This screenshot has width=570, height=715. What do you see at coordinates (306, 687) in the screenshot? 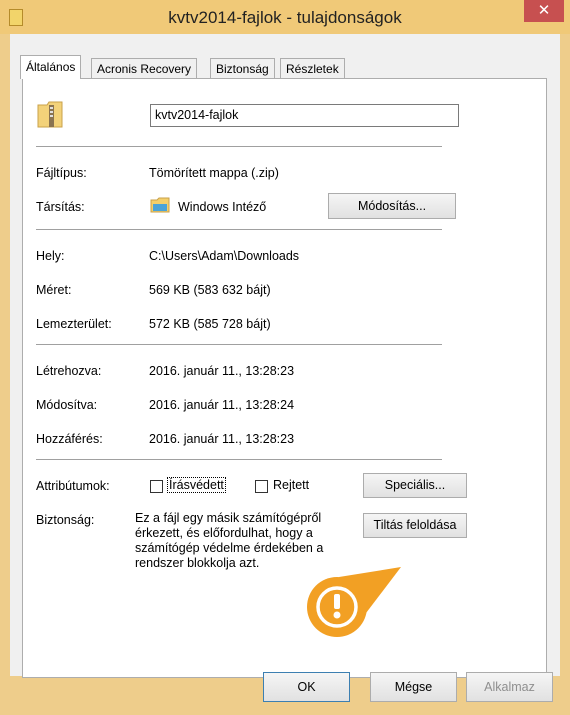
I see `ok-button: OK` at bounding box center [306, 687].